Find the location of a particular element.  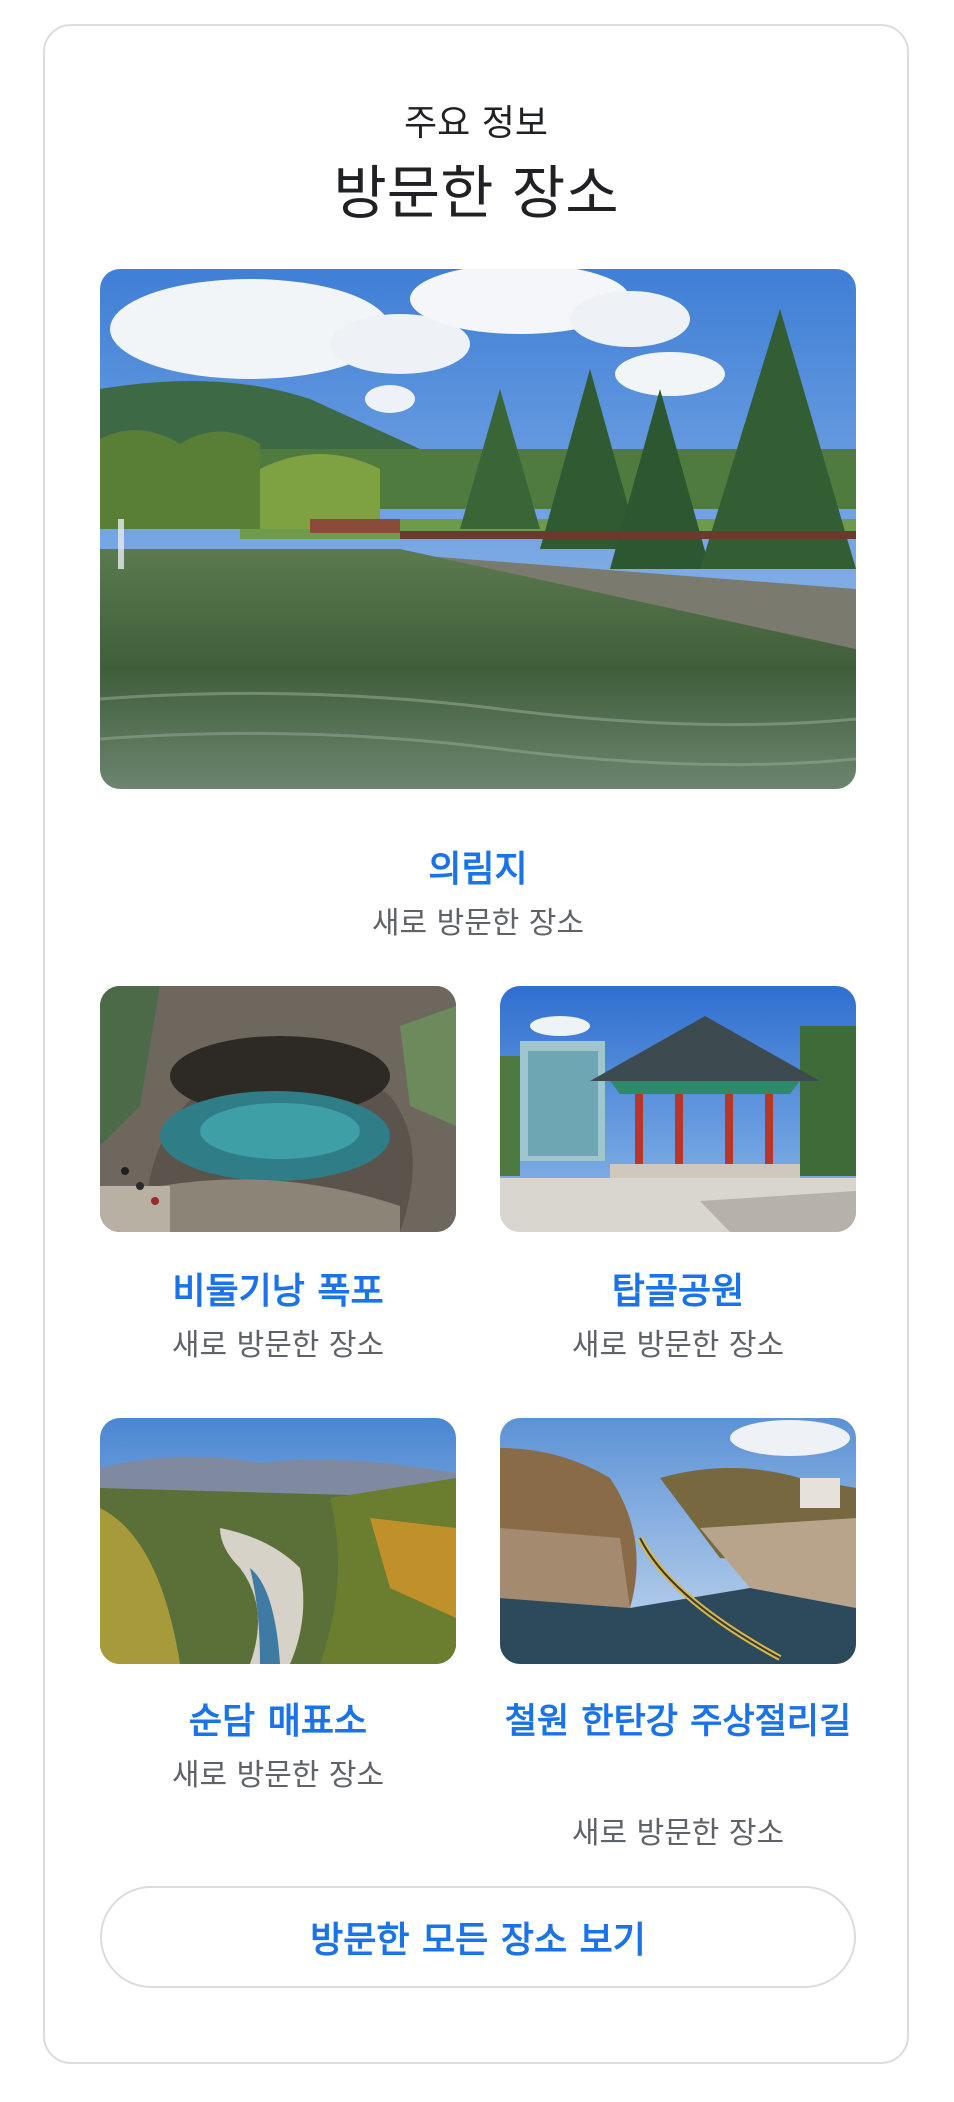

place-photo-cheorwon is located at coordinates (678, 1541).